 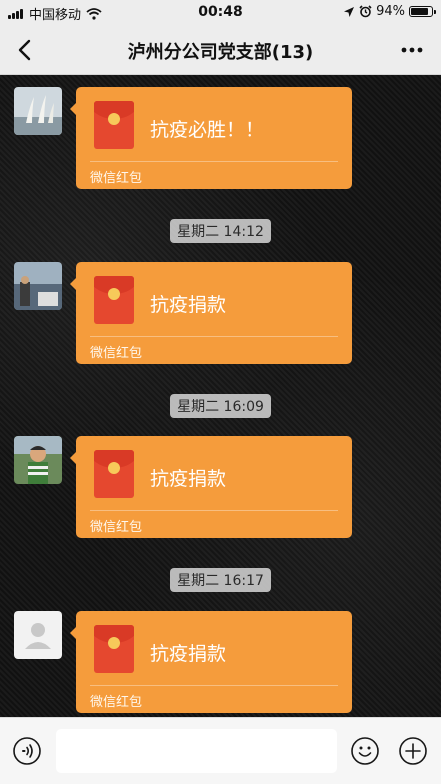 I want to click on timestamp-text: 星期二 16:17, so click(x=220, y=580).